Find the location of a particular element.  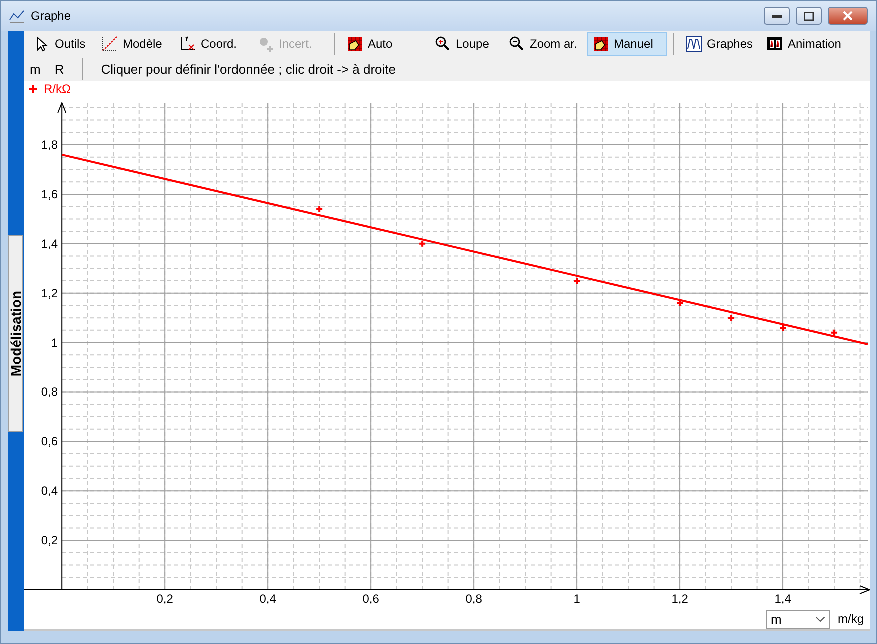

toolbar-button: Loupe is located at coordinates (465, 44).